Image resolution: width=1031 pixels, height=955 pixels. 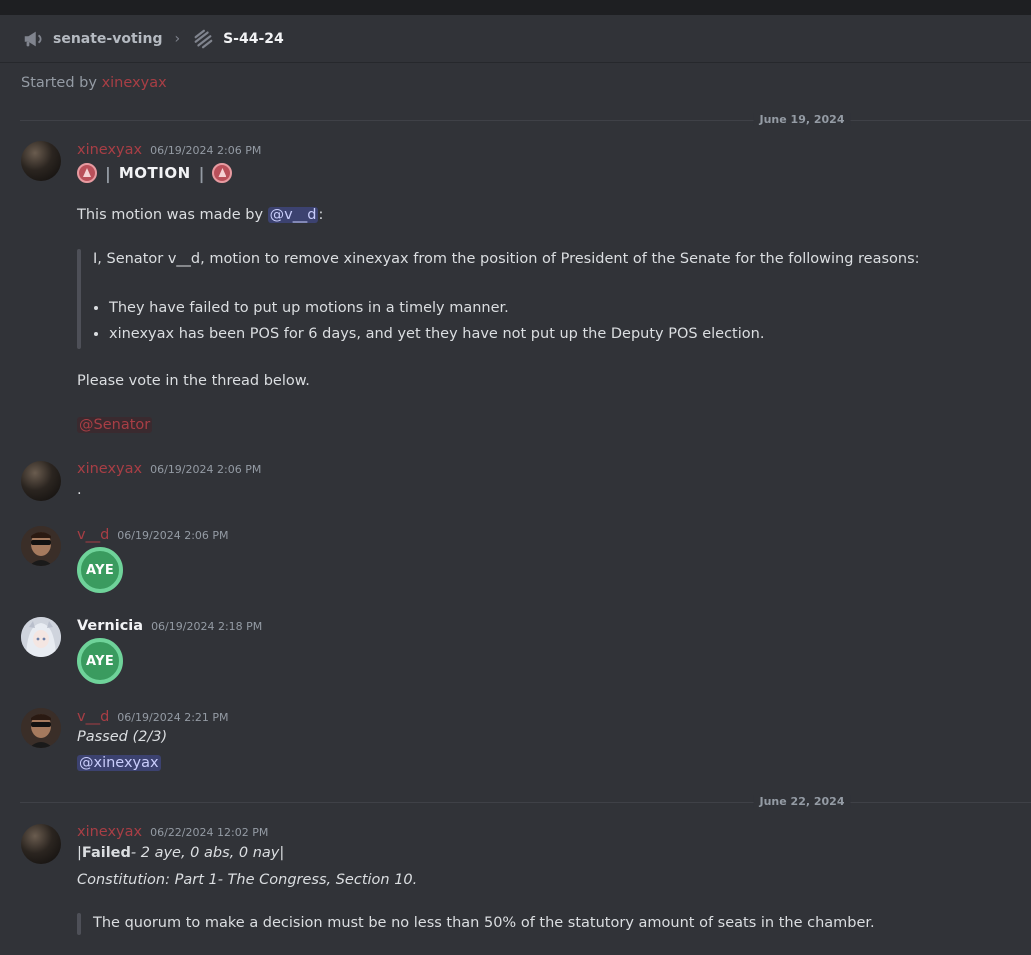 I want to click on user-mention: @xinexyax, so click(x=119, y=763).